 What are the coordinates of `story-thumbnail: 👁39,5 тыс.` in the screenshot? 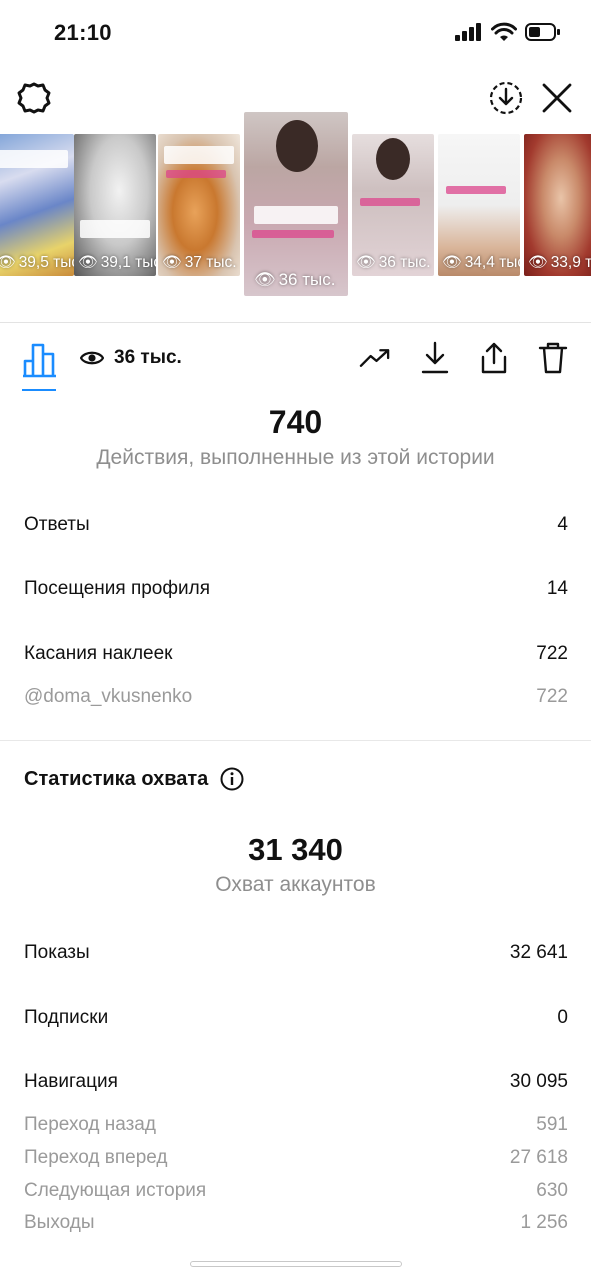 It's located at (37, 205).